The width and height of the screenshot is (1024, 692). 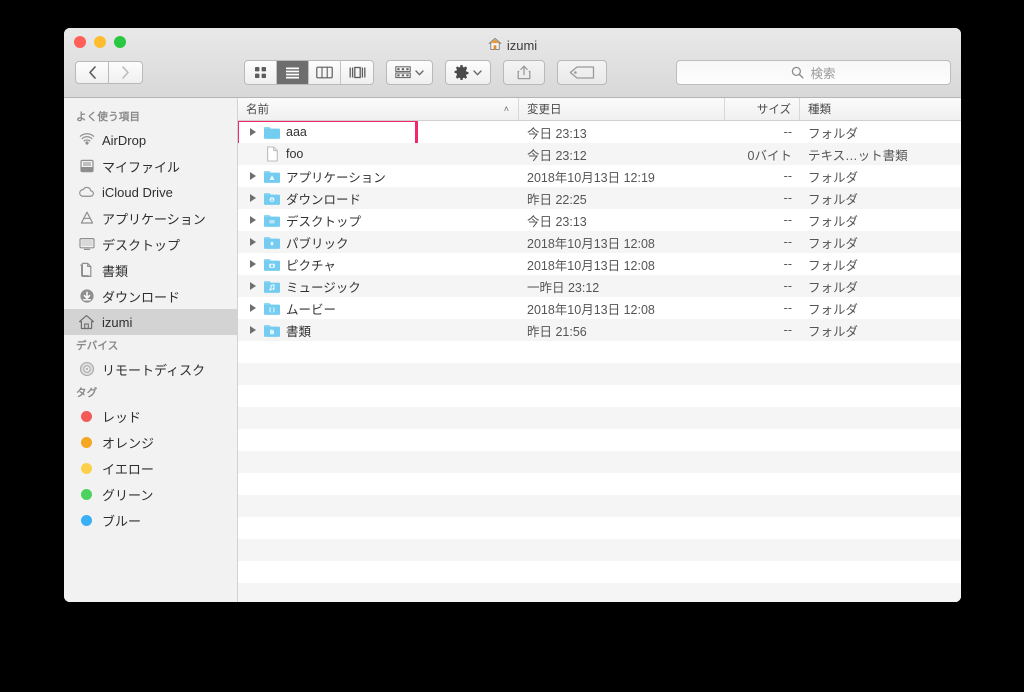 What do you see at coordinates (591, 177) in the screenshot?
I see `cell-date-modified-text: 2018年10月13日 12:19` at bounding box center [591, 177].